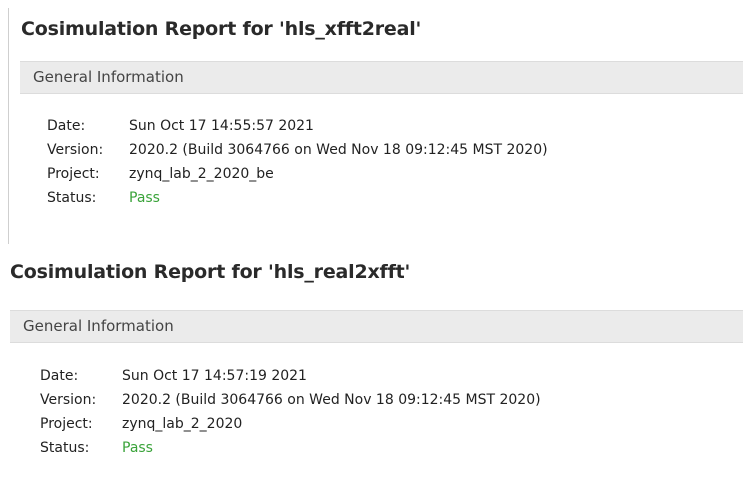 This screenshot has width=743, height=492. Describe the element at coordinates (210, 272) in the screenshot. I see `report-title: Cosimulation Report for 'hls_real2xfft'` at that location.